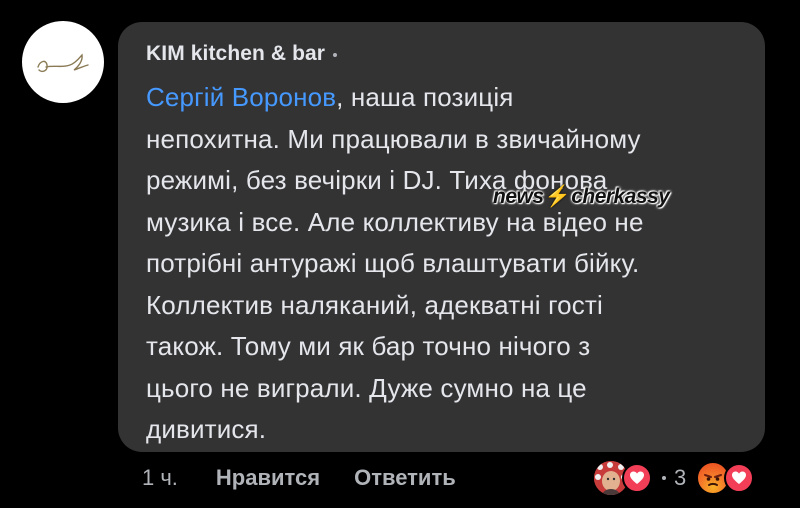 This screenshot has width=800, height=508. I want to click on reactions-bar: 3, so click(674, 478).